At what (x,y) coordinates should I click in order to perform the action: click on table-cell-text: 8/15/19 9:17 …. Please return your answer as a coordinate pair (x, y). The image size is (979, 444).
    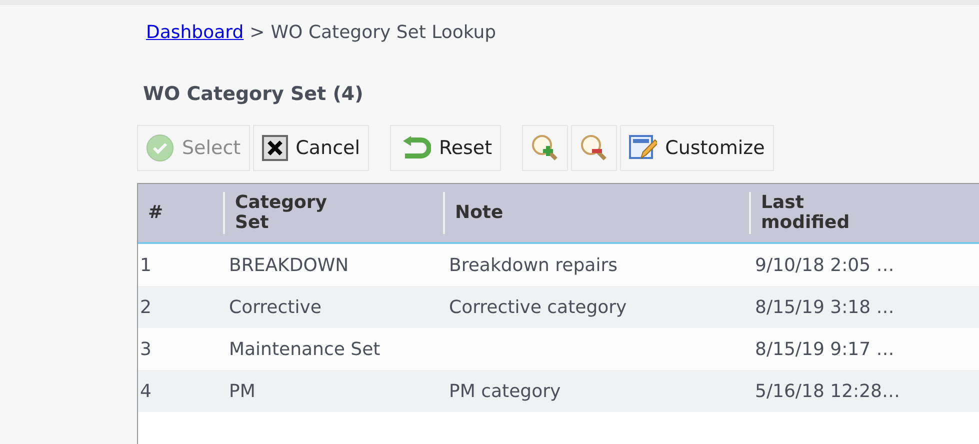
    Looking at the image, I should click on (825, 349).